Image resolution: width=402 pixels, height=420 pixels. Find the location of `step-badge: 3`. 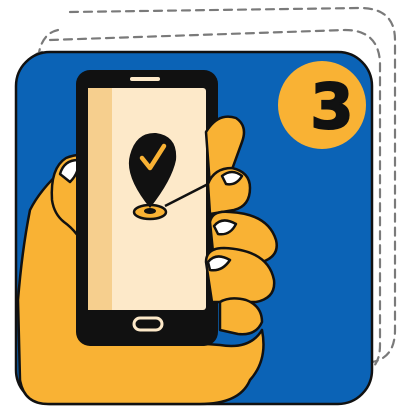

step-badge: 3 is located at coordinates (322, 105).